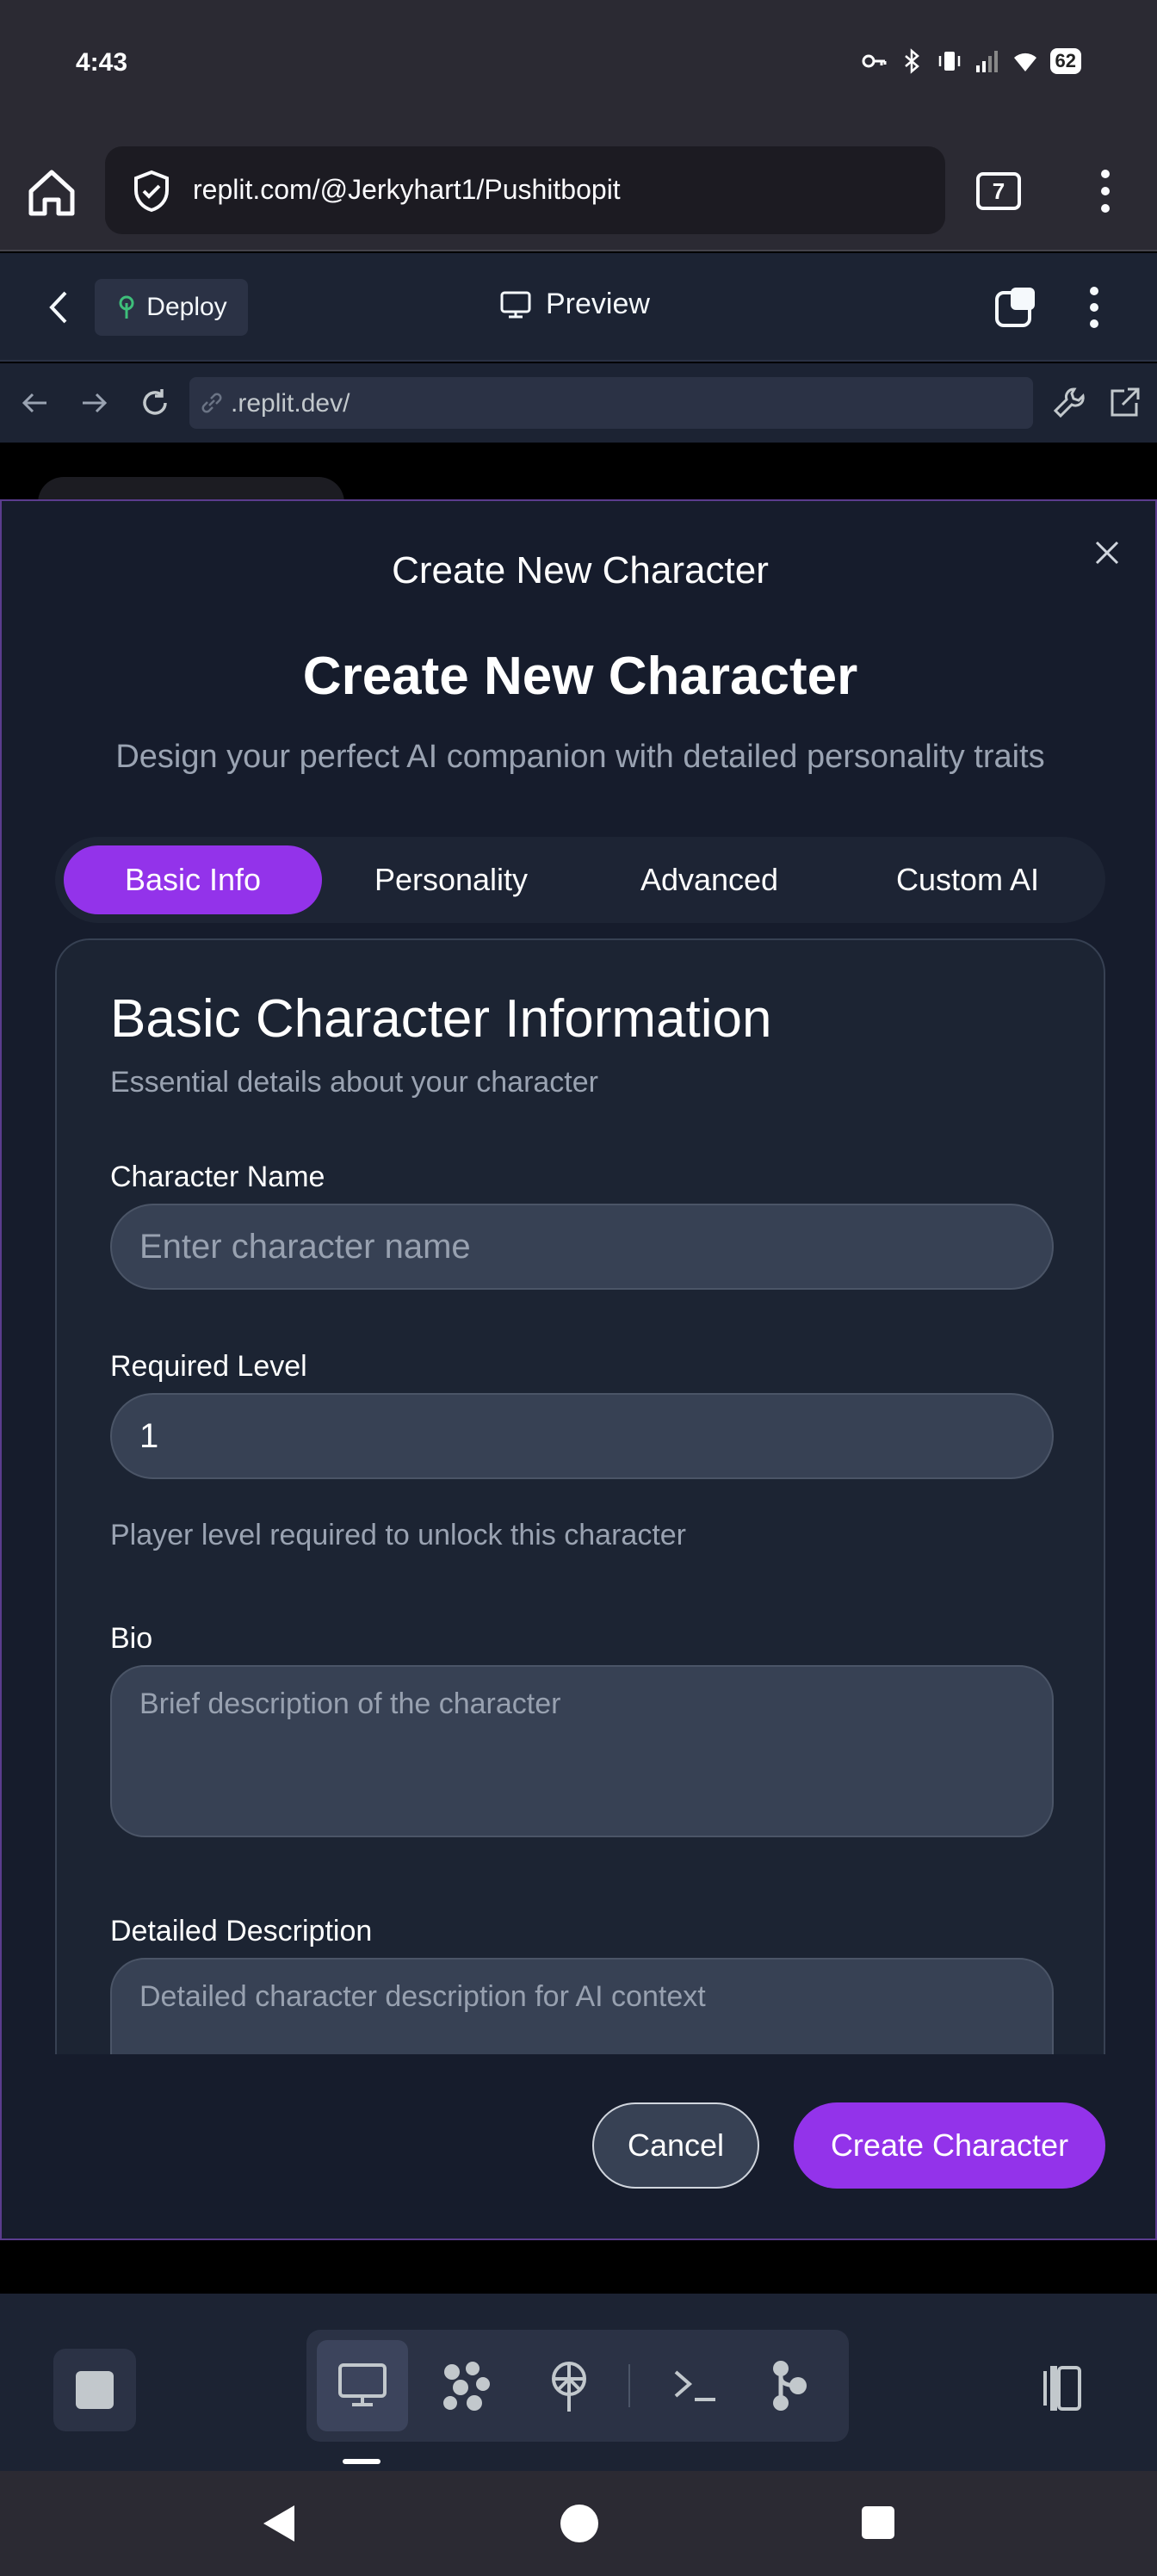 The height and width of the screenshot is (2576, 1157). What do you see at coordinates (968, 879) in the screenshot?
I see `tab-custom-ai: Custom AI` at bounding box center [968, 879].